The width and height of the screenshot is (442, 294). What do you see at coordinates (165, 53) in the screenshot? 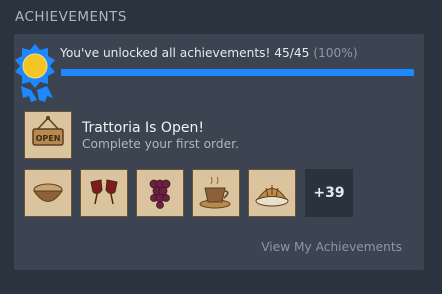
I see `unlock-message: You've unlocked all achievements!` at bounding box center [165, 53].